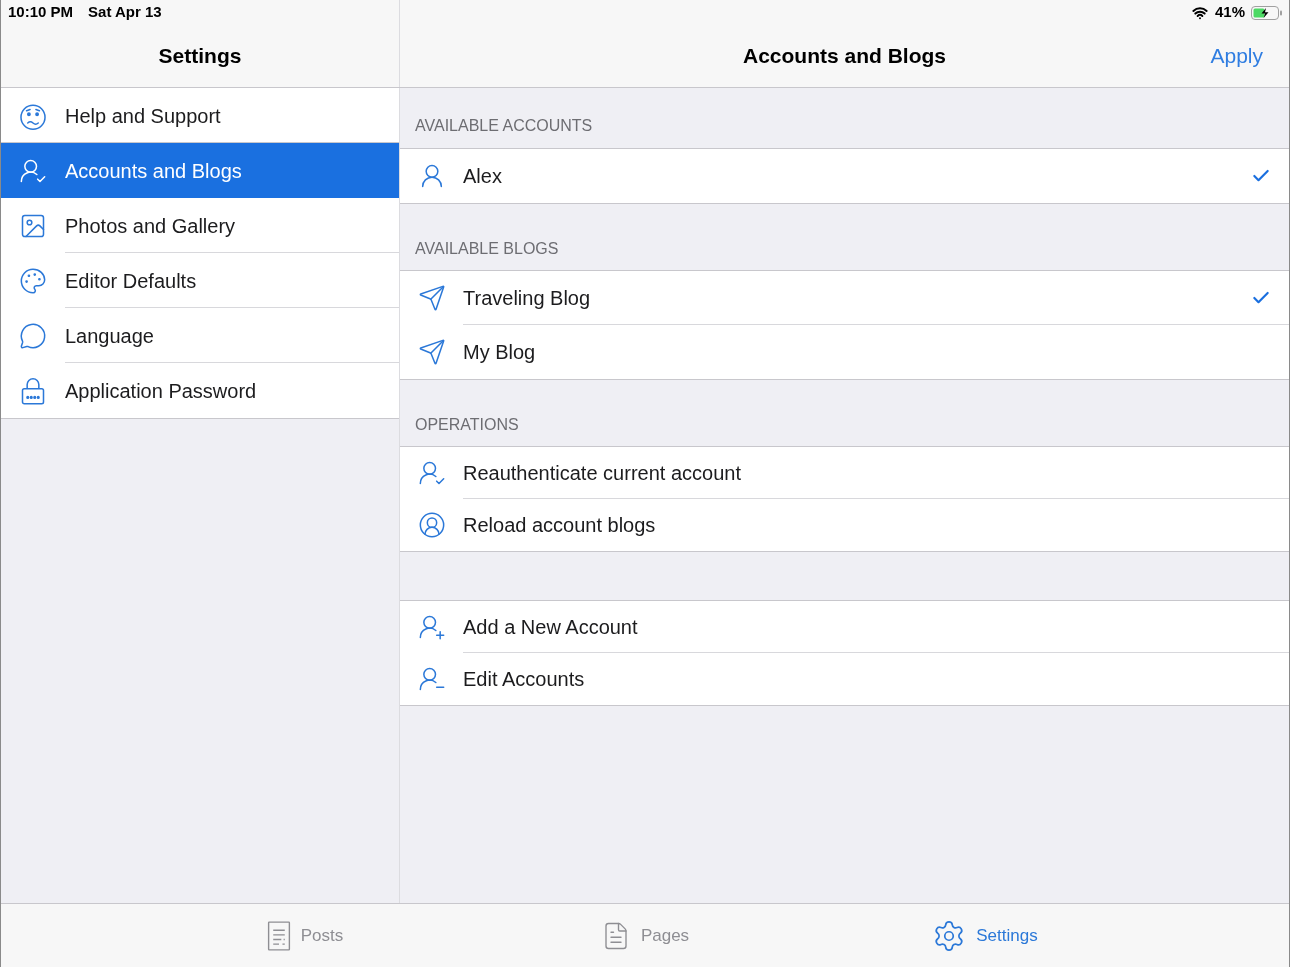 The width and height of the screenshot is (1290, 967). Describe the element at coordinates (844, 176) in the screenshot. I see `list-row: Alex` at that location.